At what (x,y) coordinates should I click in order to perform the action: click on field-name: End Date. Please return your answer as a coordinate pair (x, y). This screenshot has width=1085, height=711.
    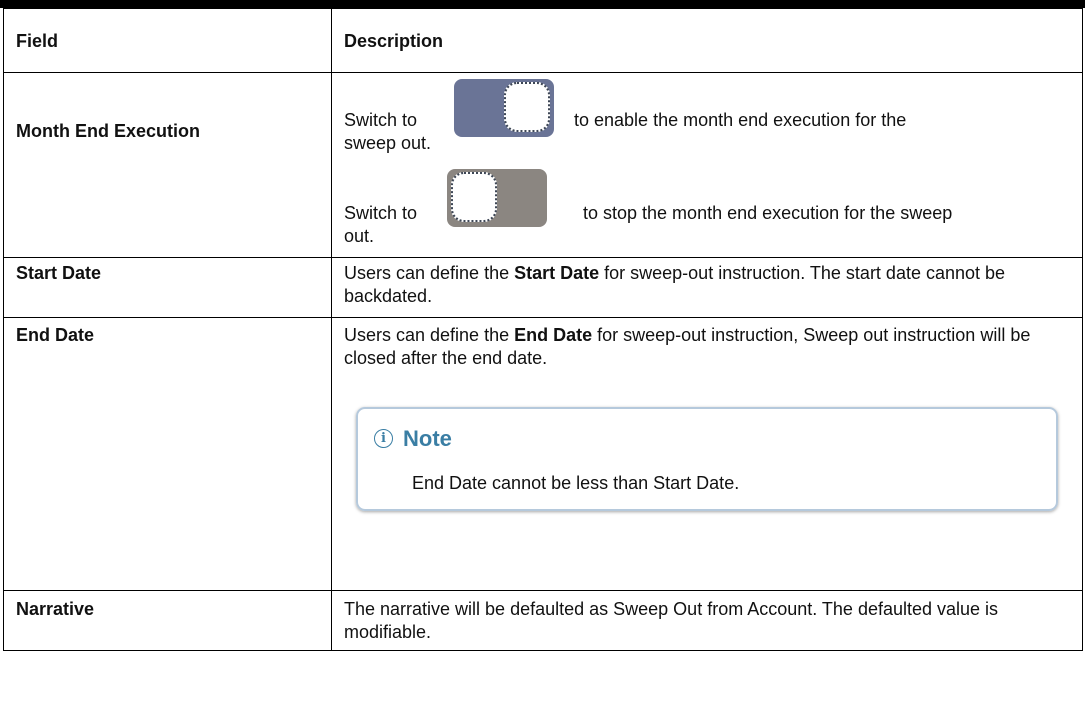
    Looking at the image, I should click on (167, 454).